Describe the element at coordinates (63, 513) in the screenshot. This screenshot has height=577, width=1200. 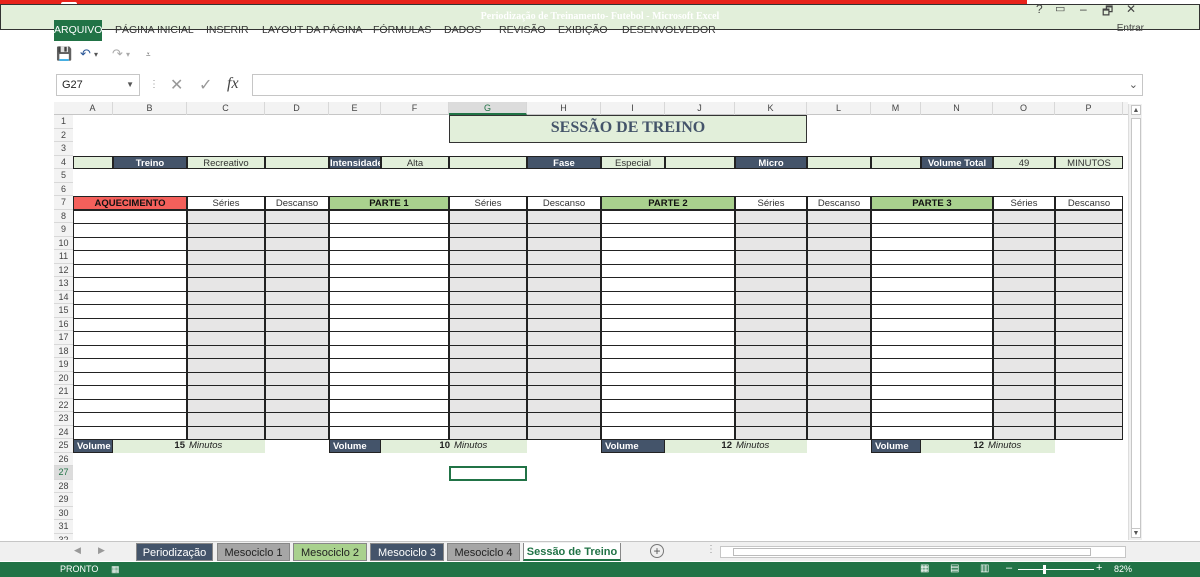
I see `row-header: 30` at that location.